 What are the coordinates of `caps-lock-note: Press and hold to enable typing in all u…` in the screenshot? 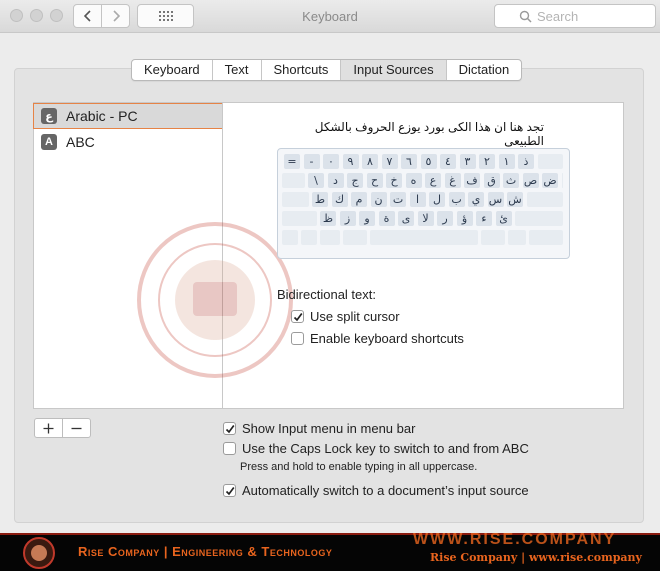 It's located at (359, 467).